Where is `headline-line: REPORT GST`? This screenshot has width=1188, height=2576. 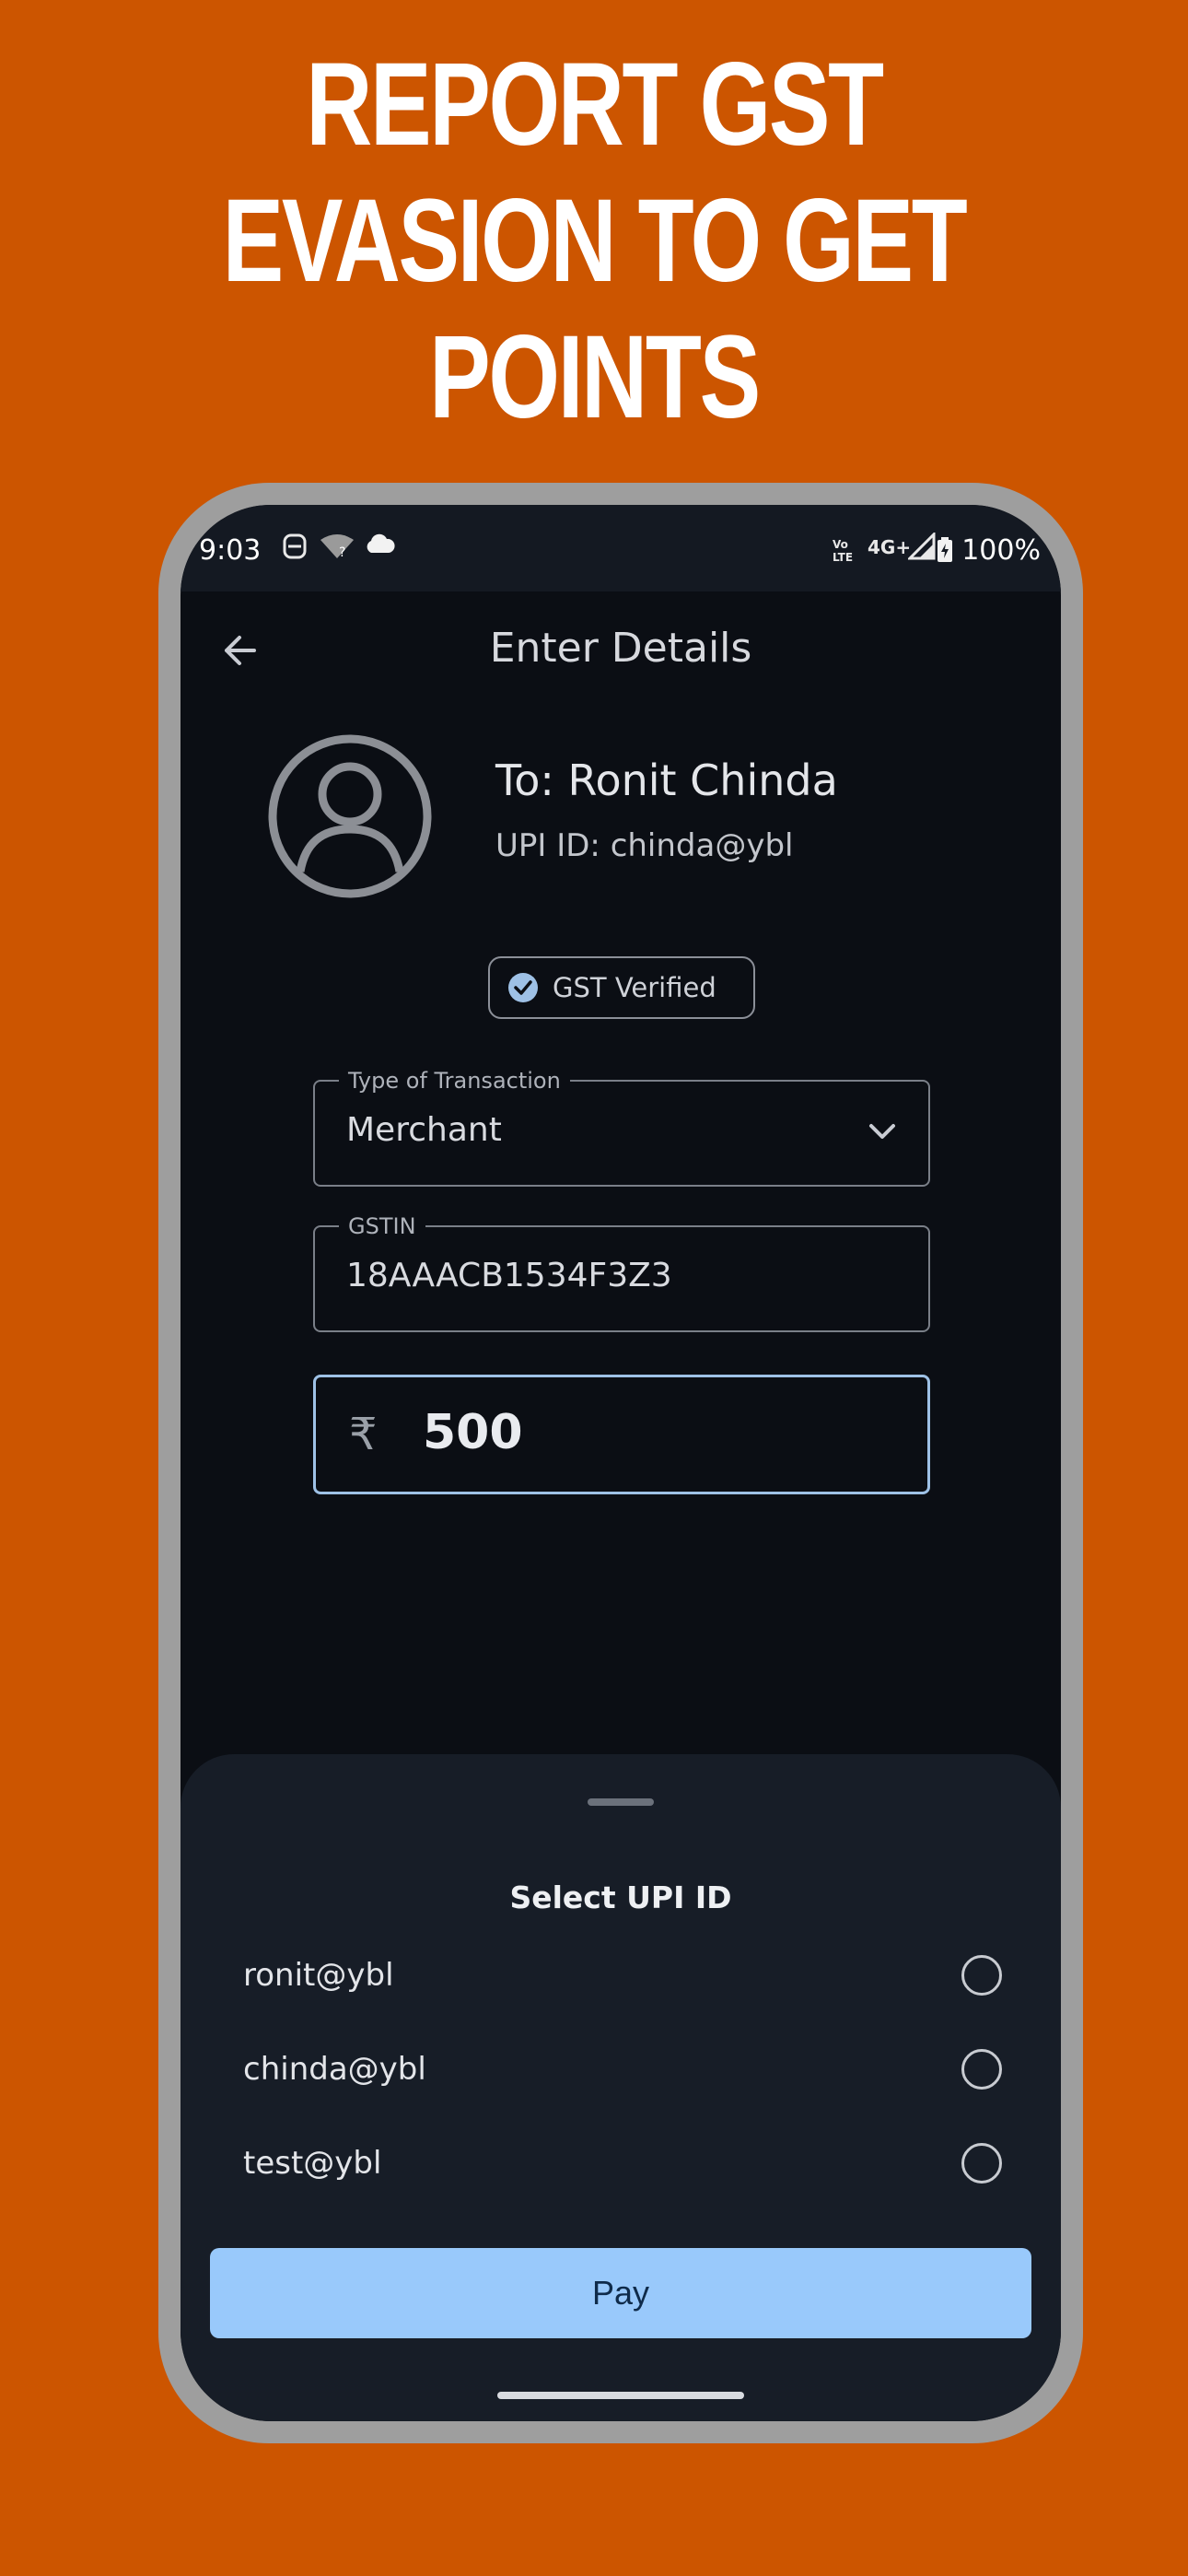
headline-line: REPORT GST is located at coordinates (595, 104).